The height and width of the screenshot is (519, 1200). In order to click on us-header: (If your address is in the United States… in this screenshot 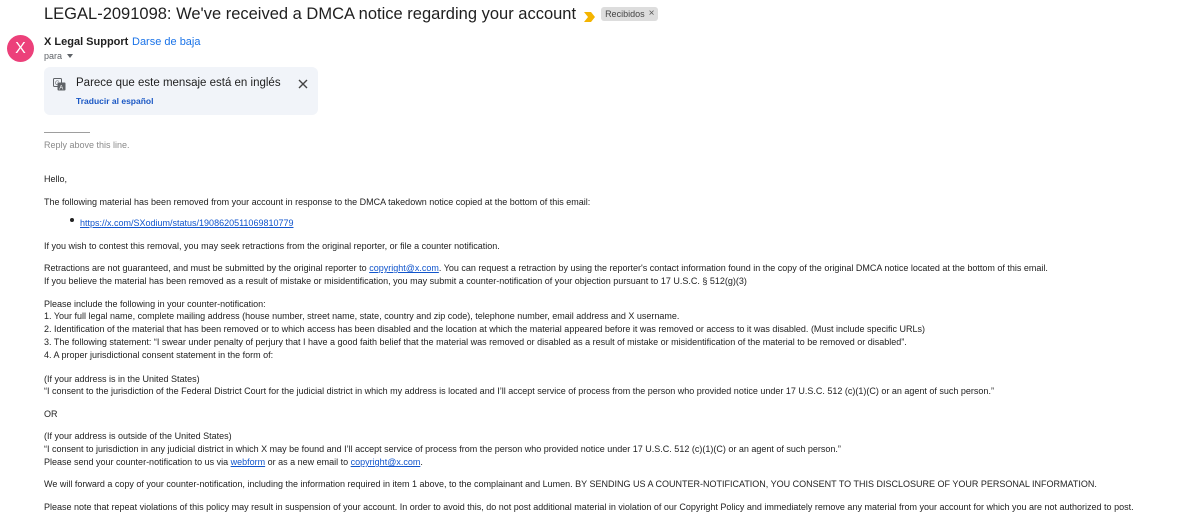, I will do `click(122, 379)`.